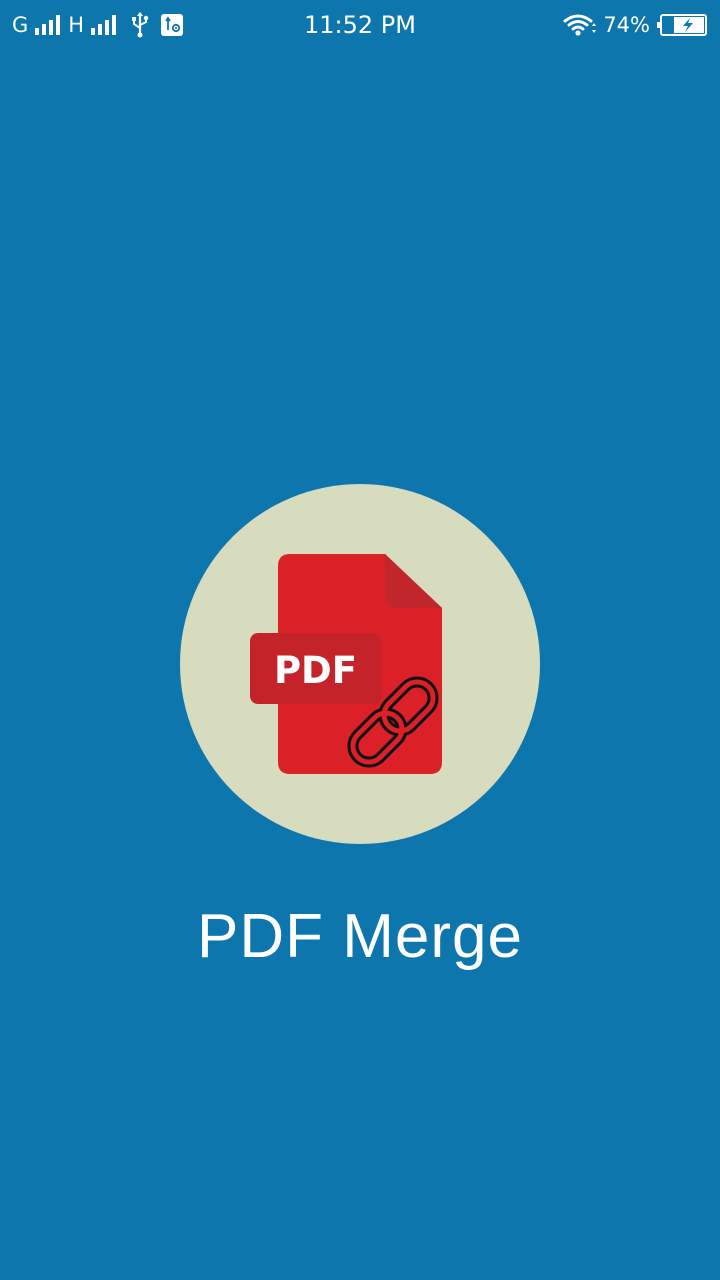  What do you see at coordinates (580, 25) in the screenshot?
I see `wifi-icon` at bounding box center [580, 25].